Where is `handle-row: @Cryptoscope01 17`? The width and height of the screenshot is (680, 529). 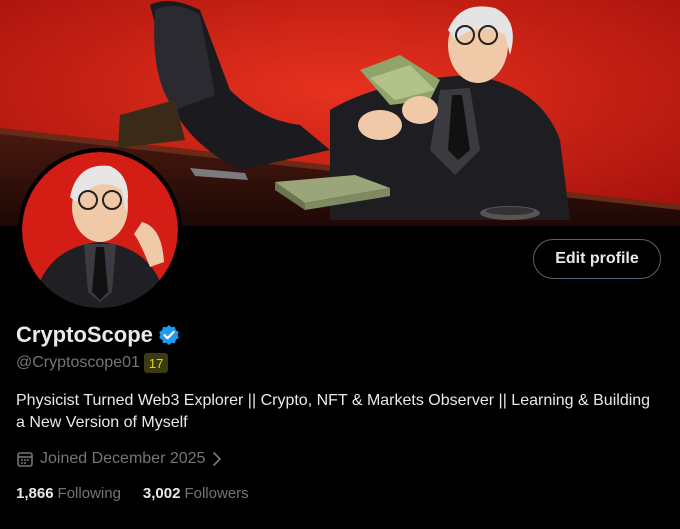
handle-row: @Cryptoscope01 17 is located at coordinates (92, 363).